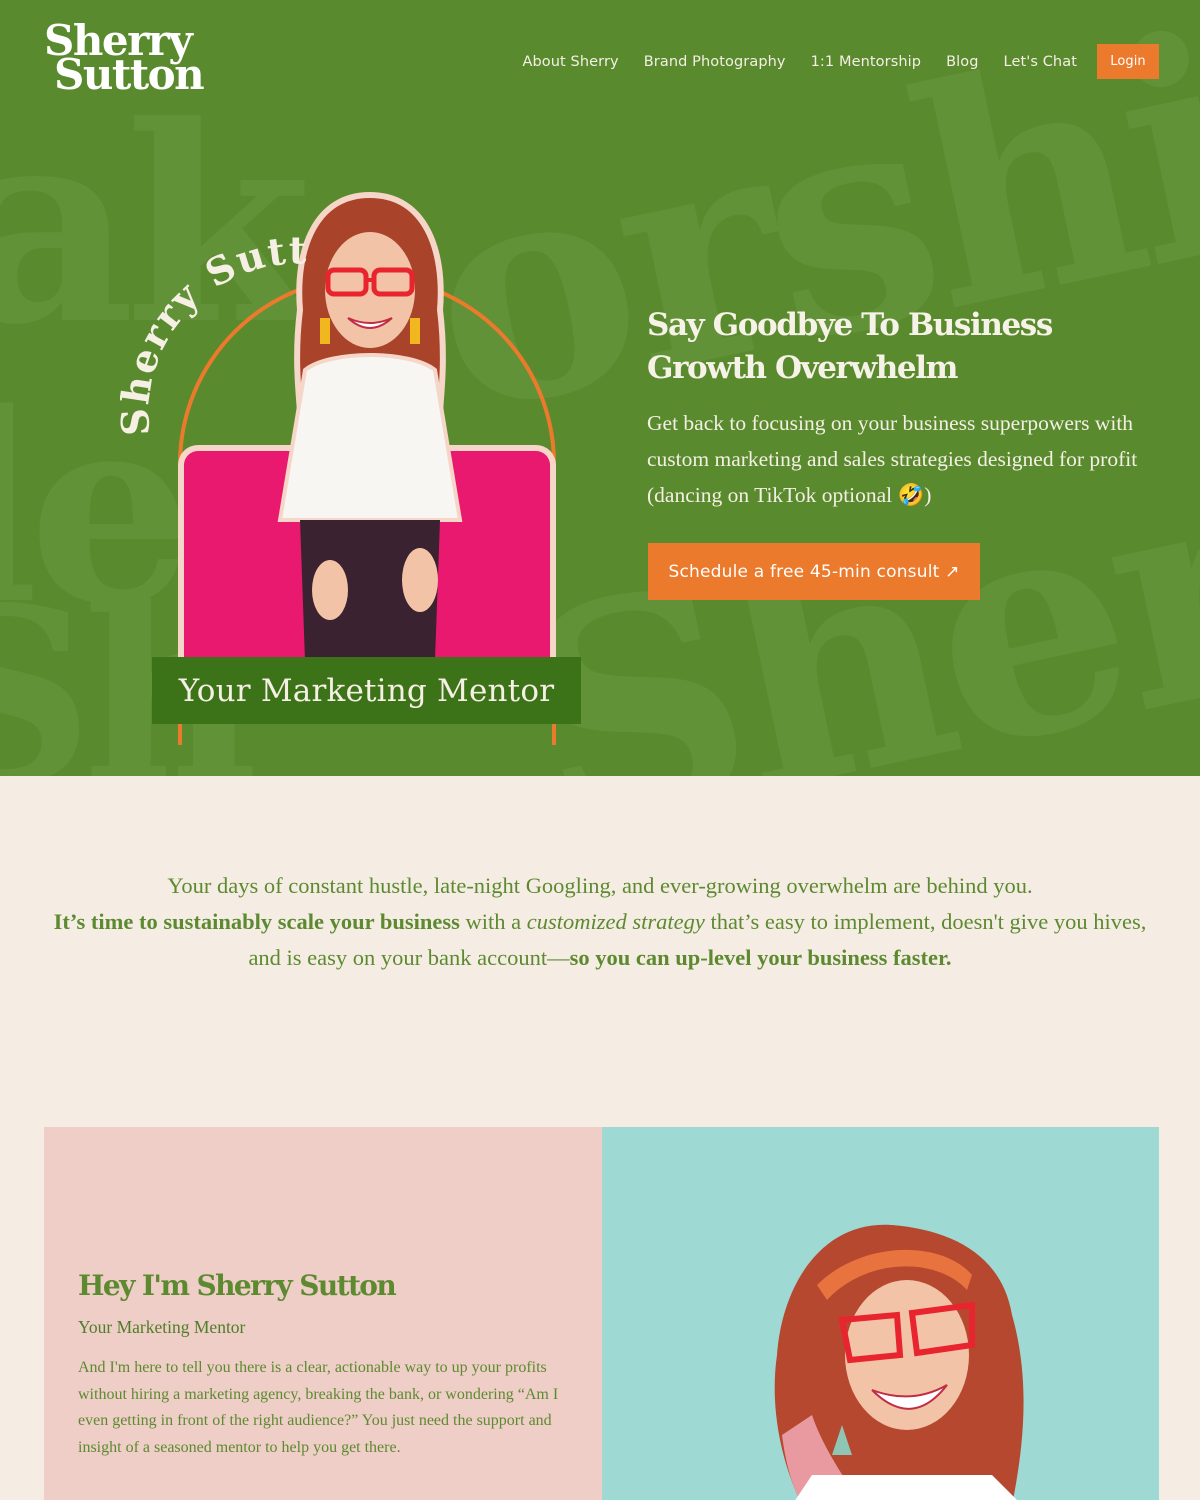 The width and height of the screenshot is (1200, 1500). I want to click on about-subtitle: Your Marketing Mentor, so click(162, 1327).